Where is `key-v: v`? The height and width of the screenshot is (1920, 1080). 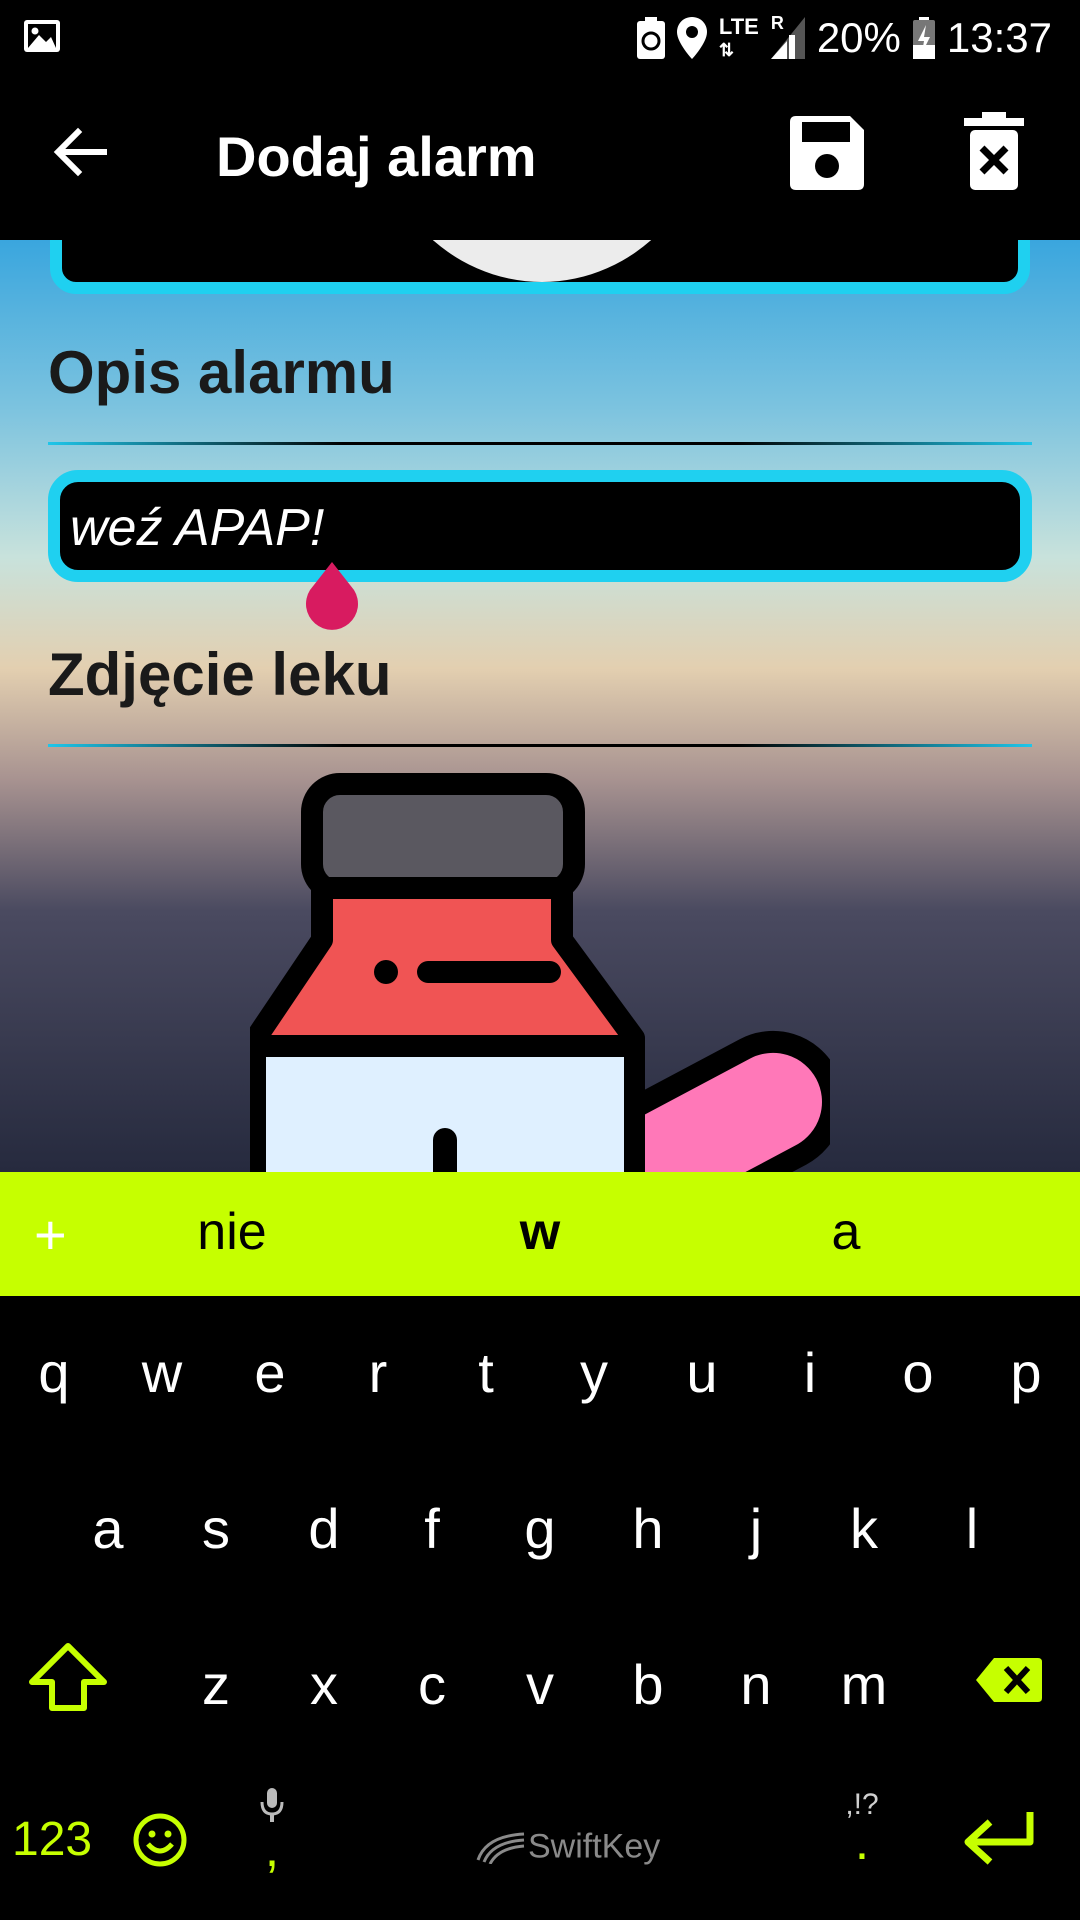
key-v: v is located at coordinates (540, 1684).